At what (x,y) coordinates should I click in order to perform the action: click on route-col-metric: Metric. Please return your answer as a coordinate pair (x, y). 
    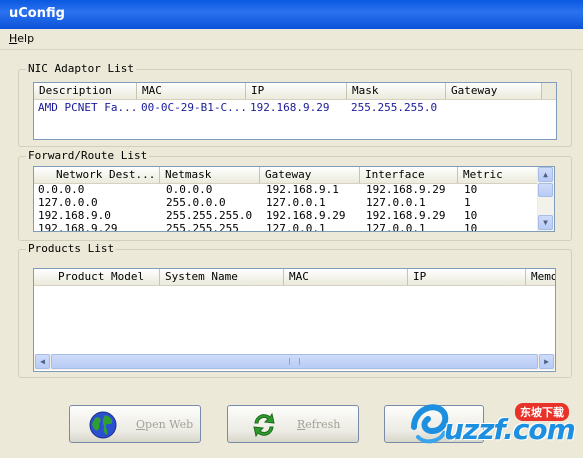
    Looking at the image, I should click on (498, 175).